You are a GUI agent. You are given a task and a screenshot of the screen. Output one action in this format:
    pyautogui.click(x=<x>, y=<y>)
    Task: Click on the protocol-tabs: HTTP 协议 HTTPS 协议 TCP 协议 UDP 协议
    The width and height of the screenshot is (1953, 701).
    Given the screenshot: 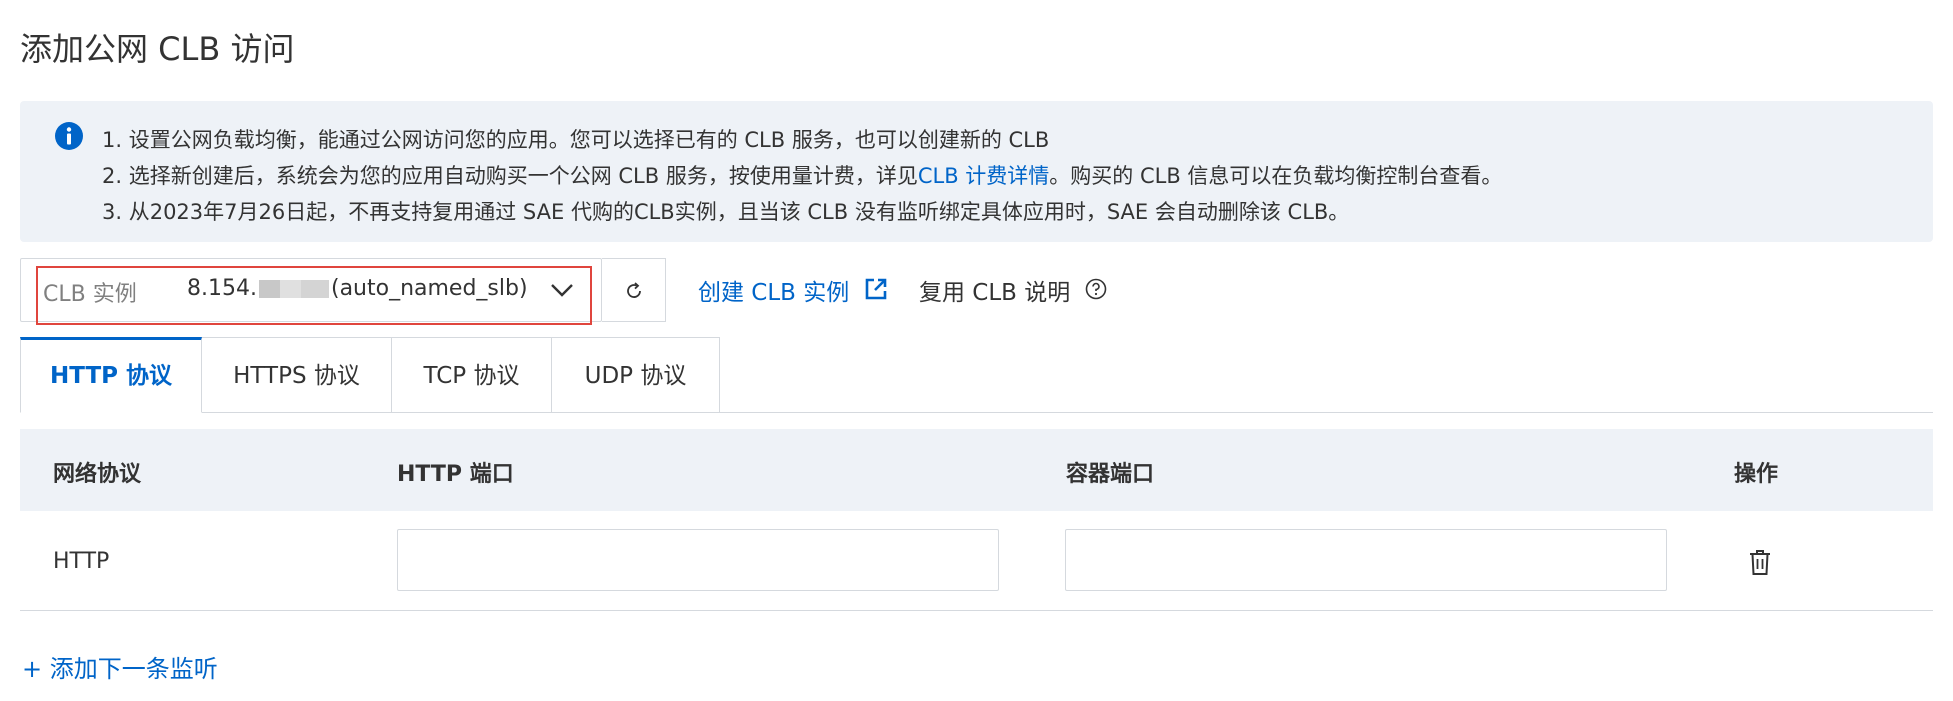 What is the action you would take?
    pyautogui.click(x=976, y=375)
    